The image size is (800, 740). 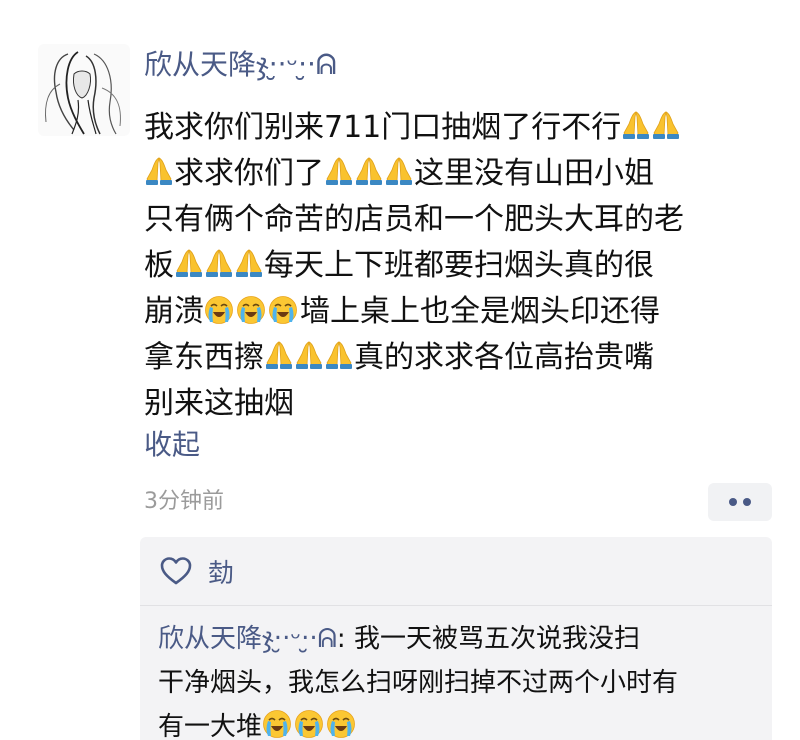 I want to click on post-author-name: 欣从天降ჯ‧̮‧ᵕ‧̮‧ᕱ, so click(x=240, y=65).